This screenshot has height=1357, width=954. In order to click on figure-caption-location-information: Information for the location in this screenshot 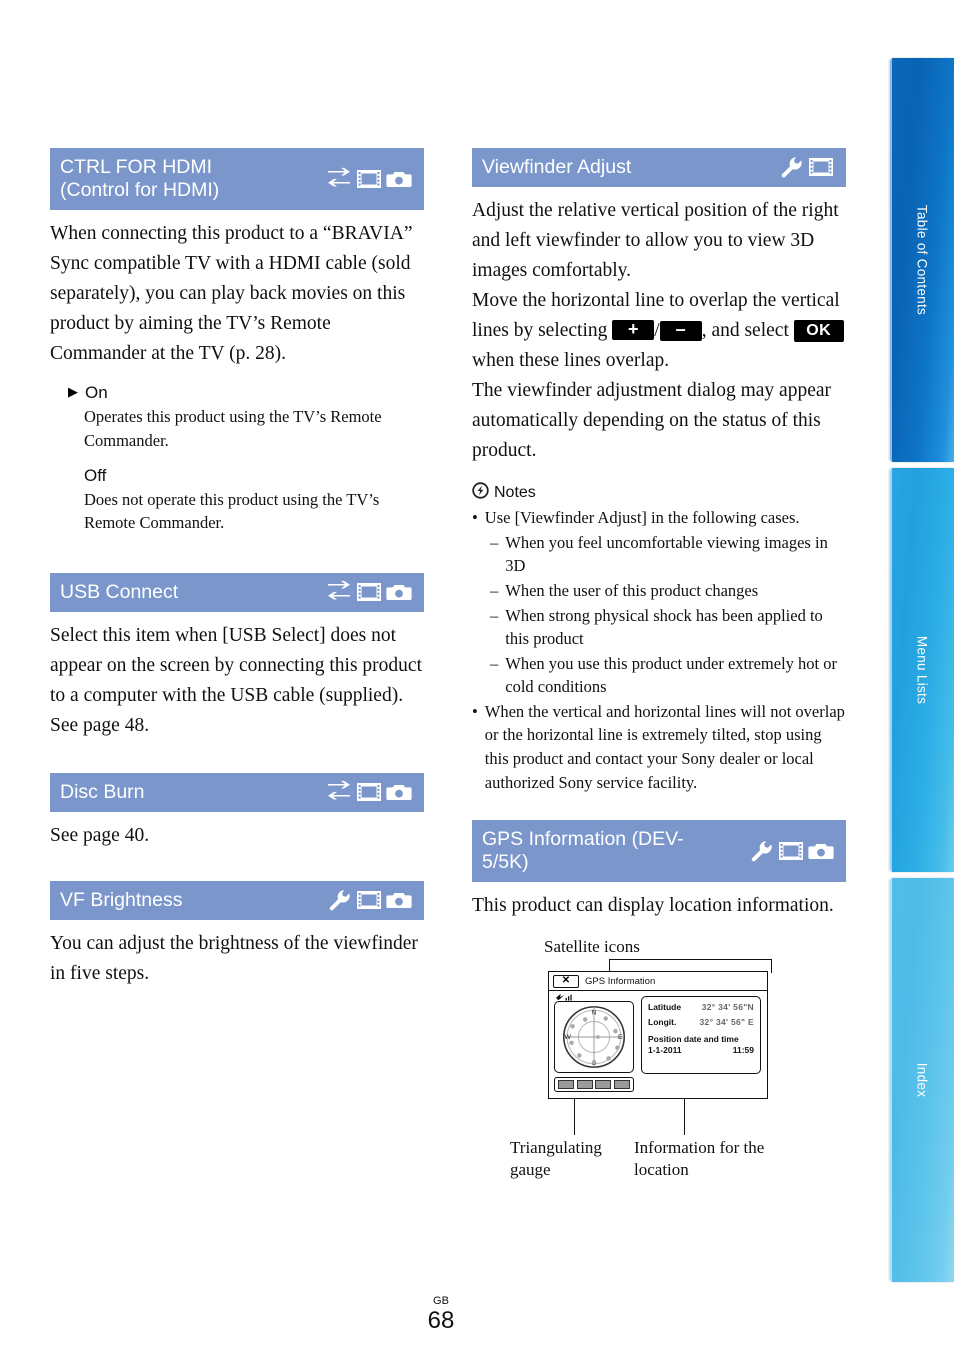, I will do `click(699, 1158)`.